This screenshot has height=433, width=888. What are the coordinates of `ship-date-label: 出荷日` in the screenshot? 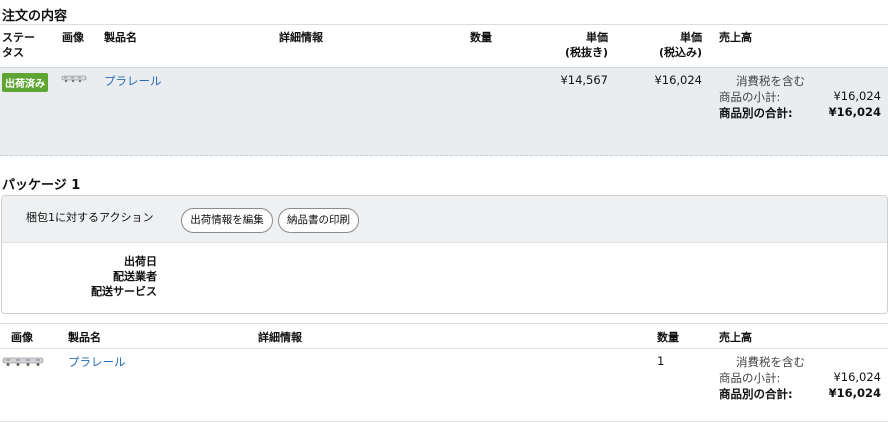 It's located at (140, 261).